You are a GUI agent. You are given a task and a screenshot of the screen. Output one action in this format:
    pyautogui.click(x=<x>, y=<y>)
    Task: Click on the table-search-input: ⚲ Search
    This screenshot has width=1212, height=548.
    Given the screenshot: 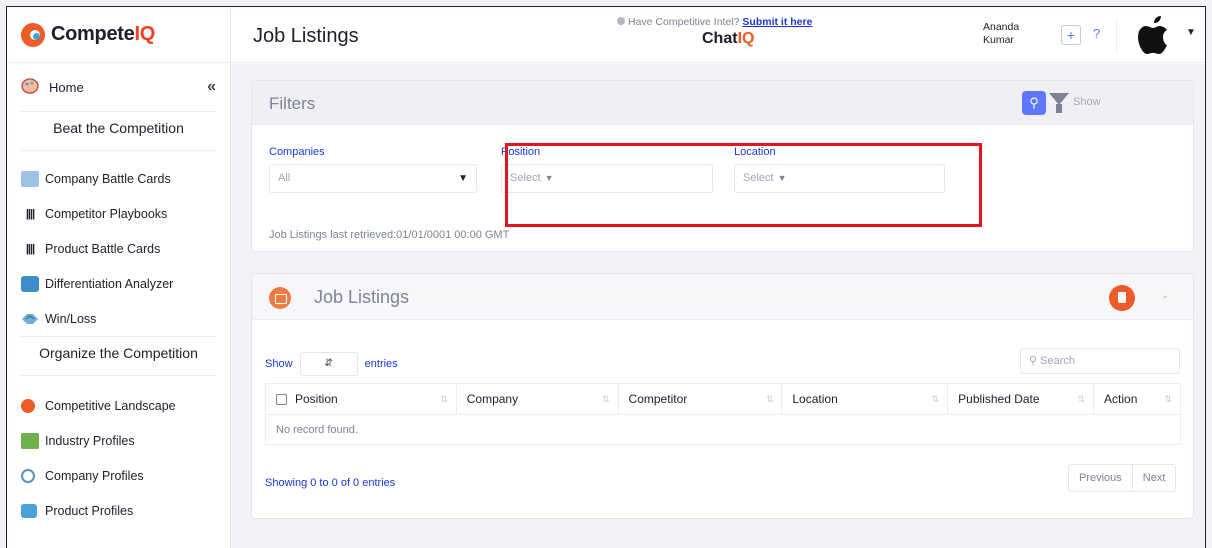 What is the action you would take?
    pyautogui.click(x=1100, y=361)
    